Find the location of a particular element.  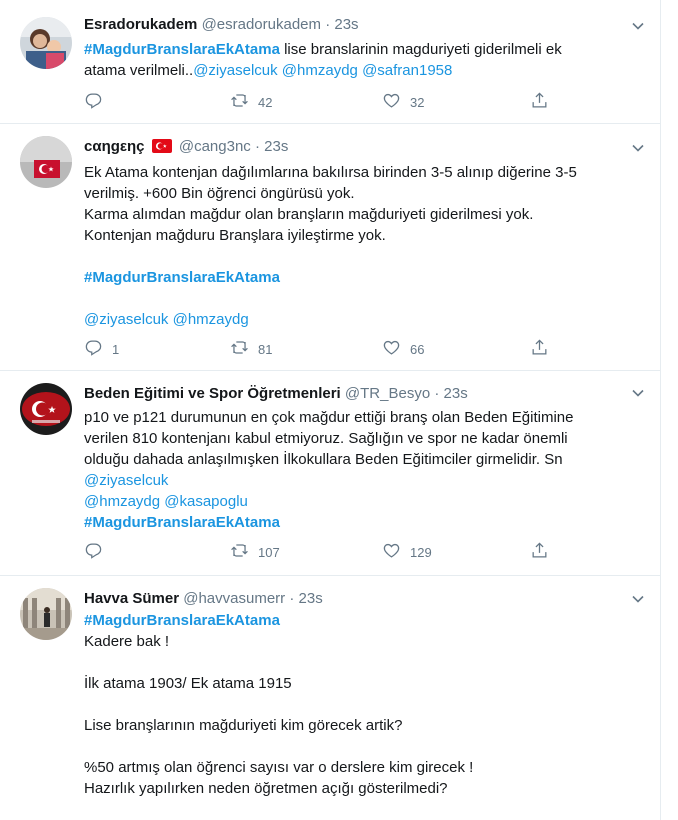

text-segment: verilmiş. +600 Bin öğrenci öngürüsü yok. is located at coordinates (219, 193).